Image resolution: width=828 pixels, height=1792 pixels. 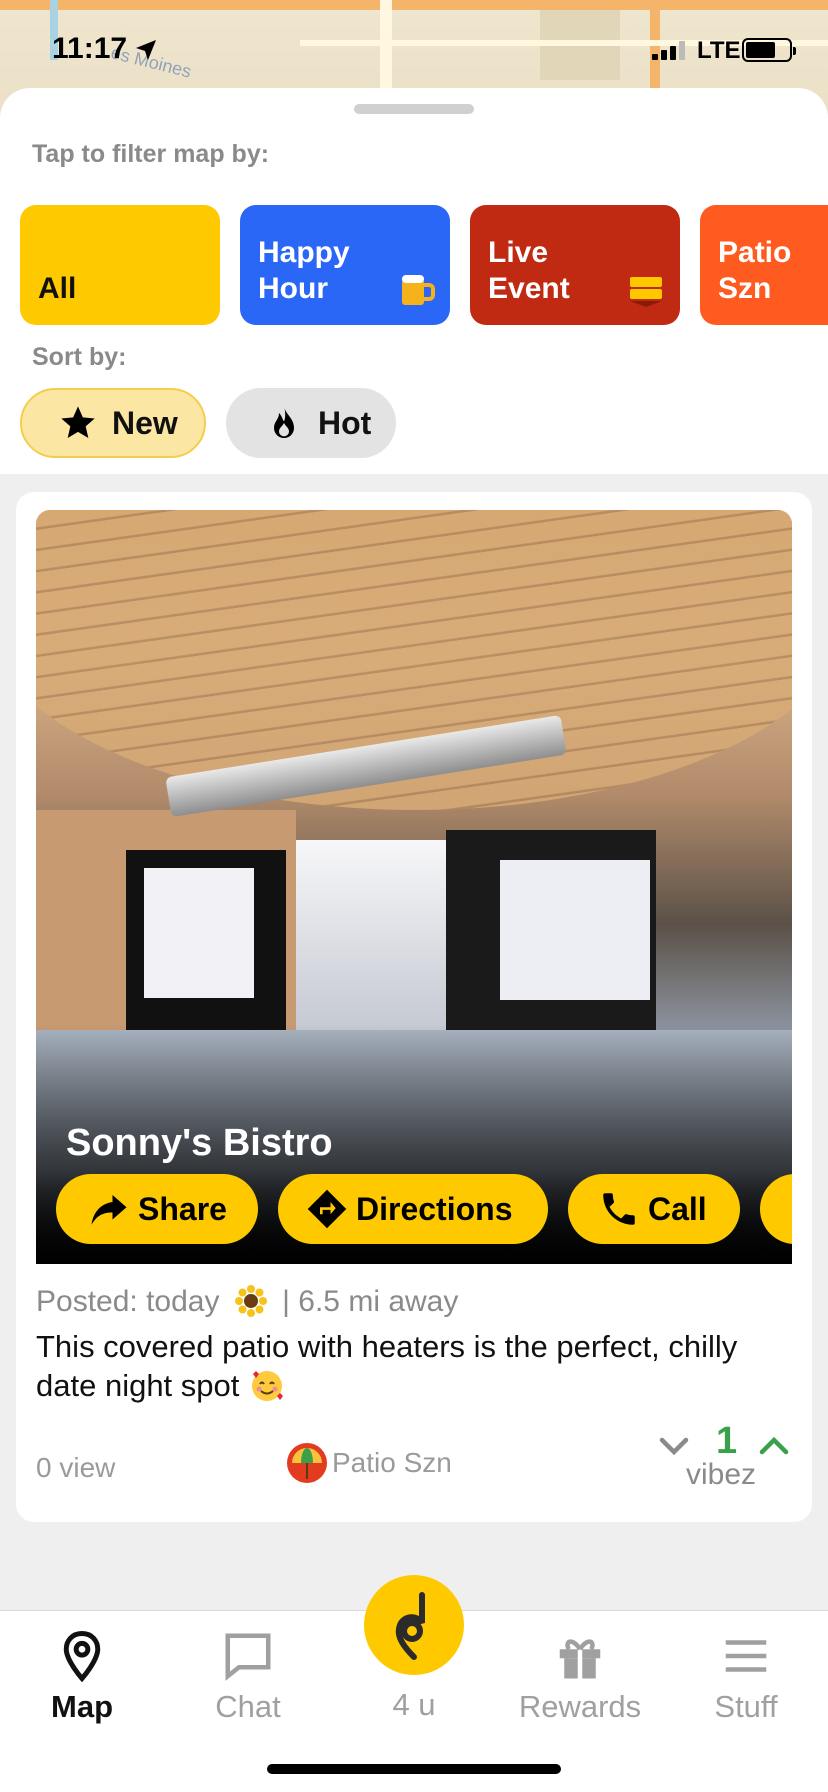 I want to click on view-count: 0 view, so click(x=76, y=1467).